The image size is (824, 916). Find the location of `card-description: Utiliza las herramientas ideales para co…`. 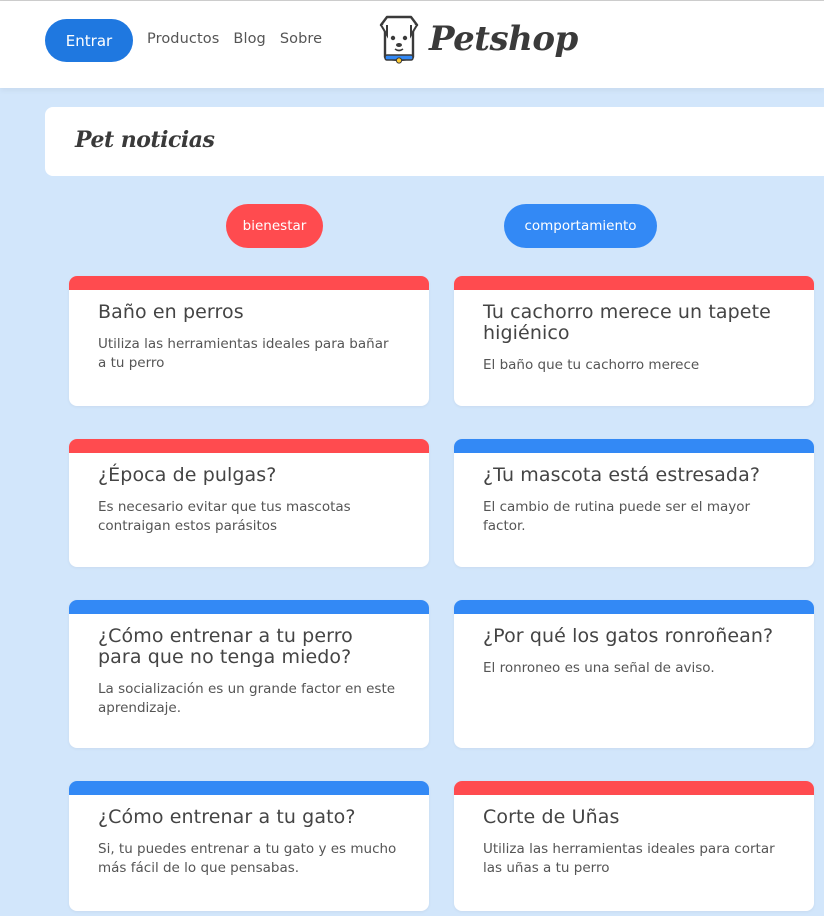

card-description: Utiliza las herramientas ideales para co… is located at coordinates (629, 858).